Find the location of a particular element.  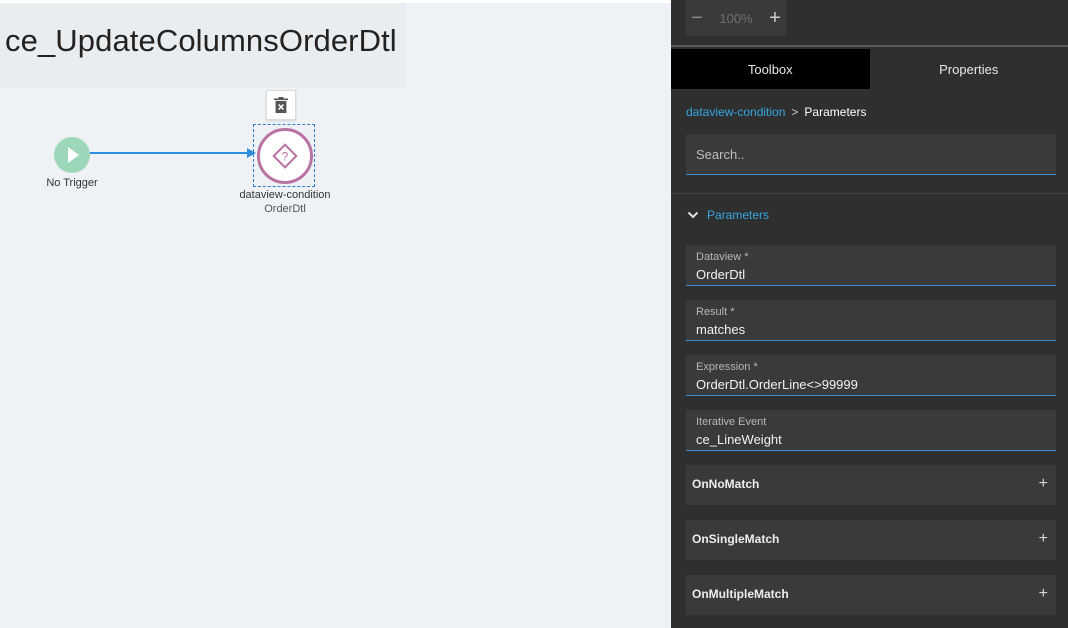

search-box is located at coordinates (871, 154).